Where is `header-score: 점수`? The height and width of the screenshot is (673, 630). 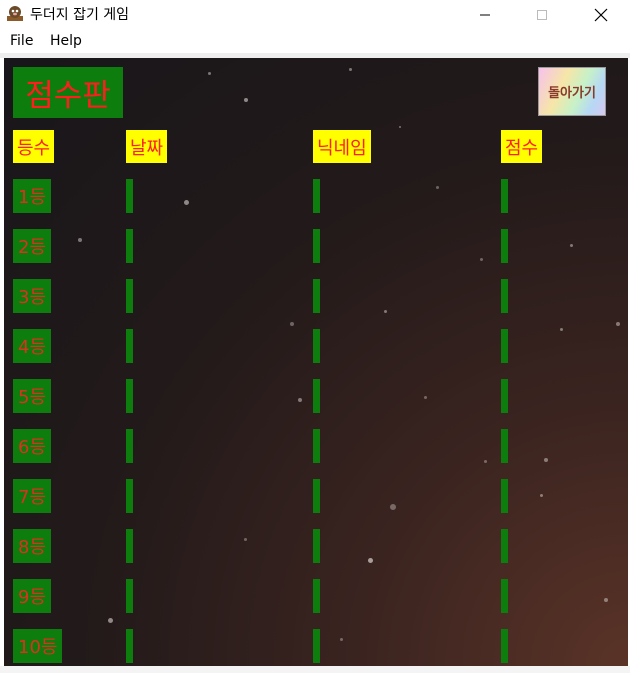
header-score: 점수 is located at coordinates (522, 146).